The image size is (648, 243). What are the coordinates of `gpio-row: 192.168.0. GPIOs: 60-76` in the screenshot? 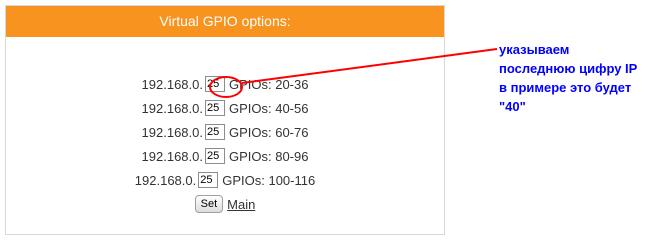 It's located at (225, 132).